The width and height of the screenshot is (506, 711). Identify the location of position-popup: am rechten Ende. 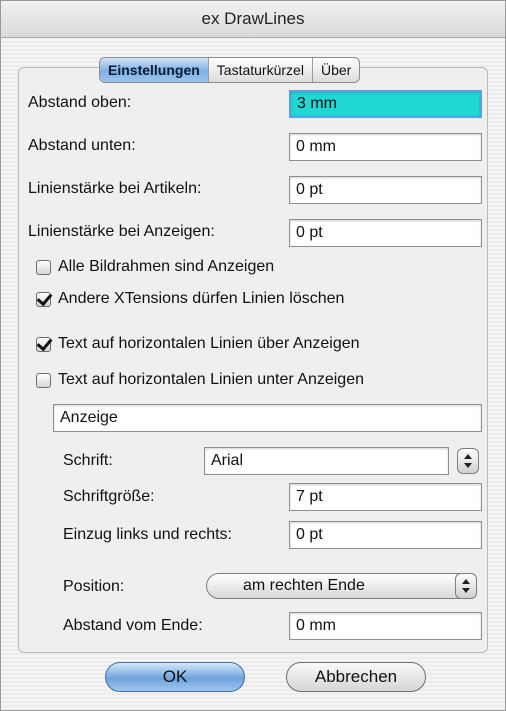
(341, 586).